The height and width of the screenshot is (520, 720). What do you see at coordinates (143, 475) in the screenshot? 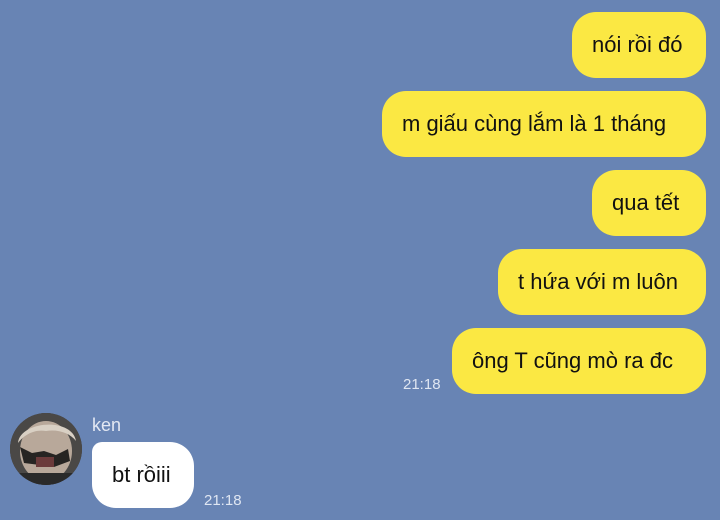
I see `incoming-message-bubble: bt rồiii` at bounding box center [143, 475].